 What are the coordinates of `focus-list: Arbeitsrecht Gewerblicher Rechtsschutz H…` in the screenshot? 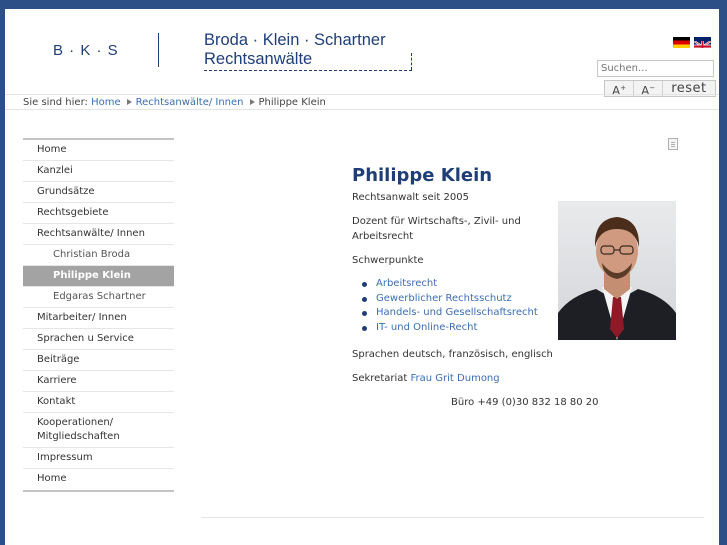 It's located at (450, 307).